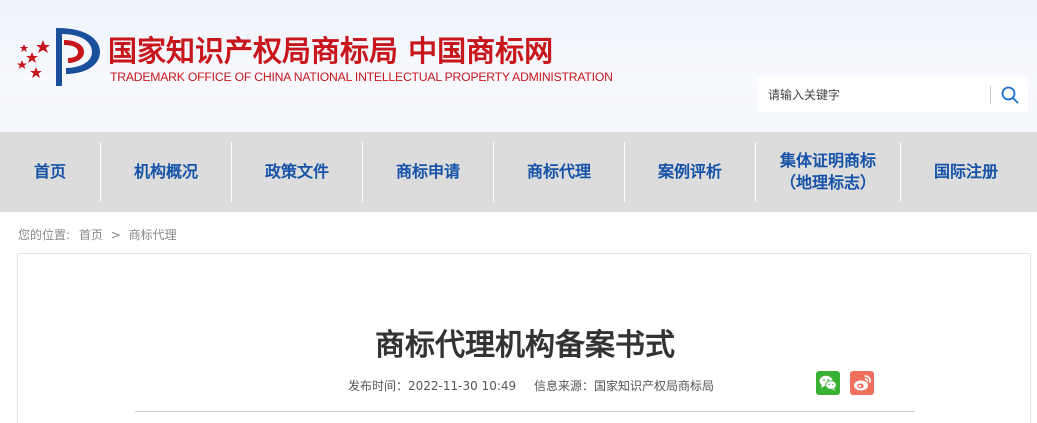  I want to click on nav-item-home: 首页, so click(50, 172).